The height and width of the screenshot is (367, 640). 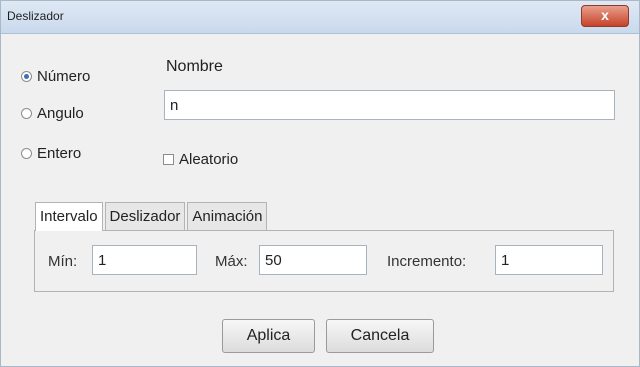 I want to click on close-icon: x, so click(x=605, y=15).